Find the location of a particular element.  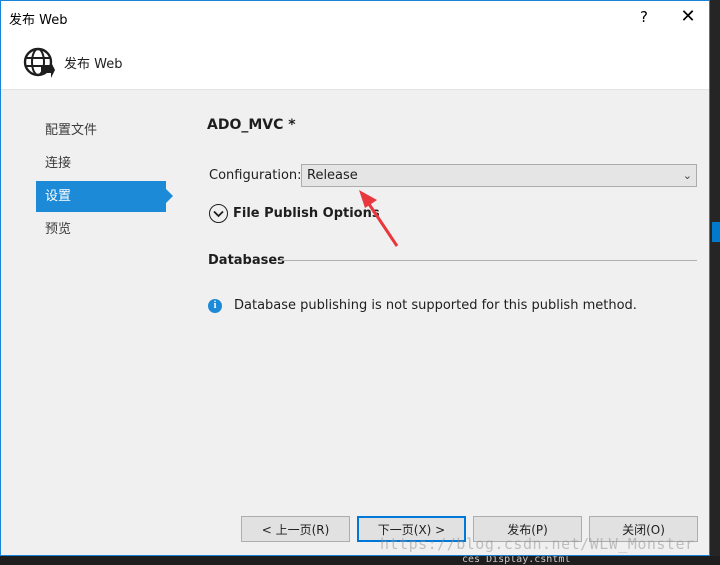

nav-item-profile: 配置文件 is located at coordinates (101, 130).